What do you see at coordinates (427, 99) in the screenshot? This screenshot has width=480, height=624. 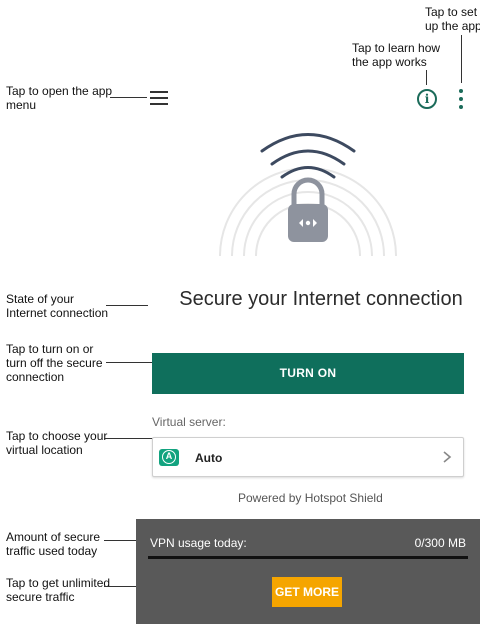 I see `info-icon: i` at bounding box center [427, 99].